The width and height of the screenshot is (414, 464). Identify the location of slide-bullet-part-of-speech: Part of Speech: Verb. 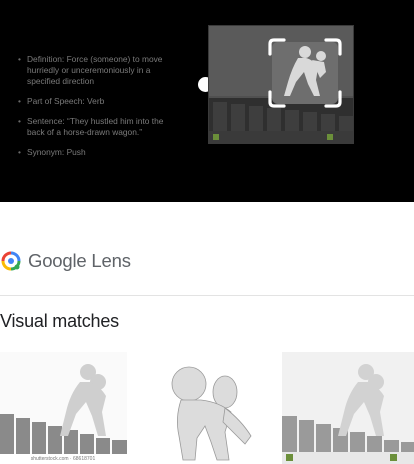
(100, 101).